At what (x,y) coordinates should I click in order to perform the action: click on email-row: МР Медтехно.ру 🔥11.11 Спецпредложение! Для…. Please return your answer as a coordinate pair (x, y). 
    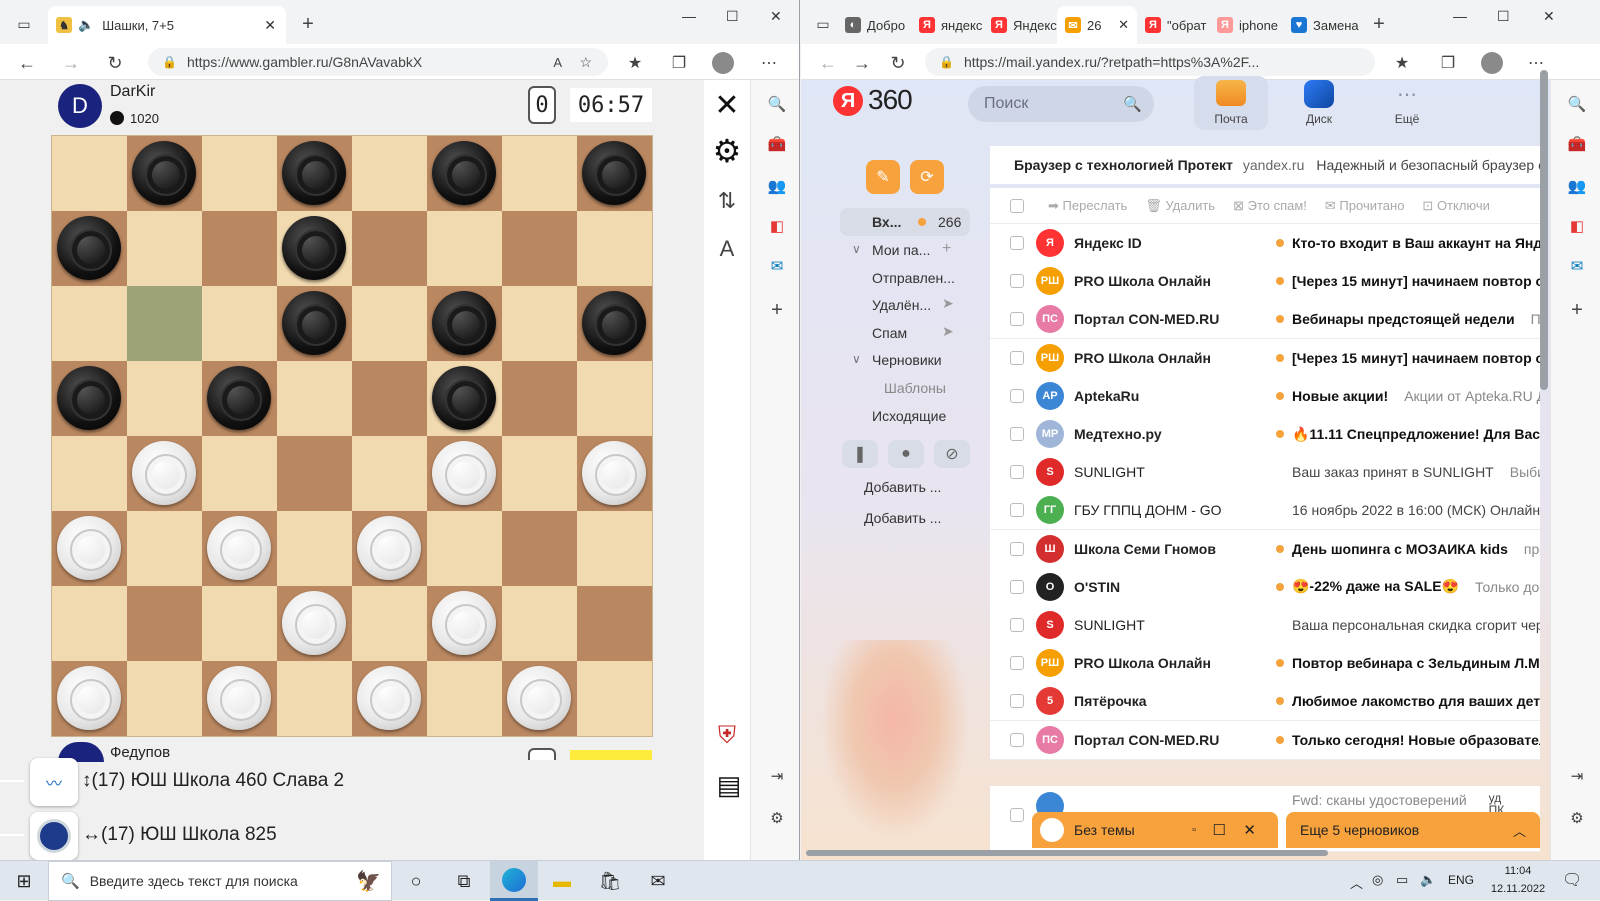
    Looking at the image, I should click on (1265, 434).